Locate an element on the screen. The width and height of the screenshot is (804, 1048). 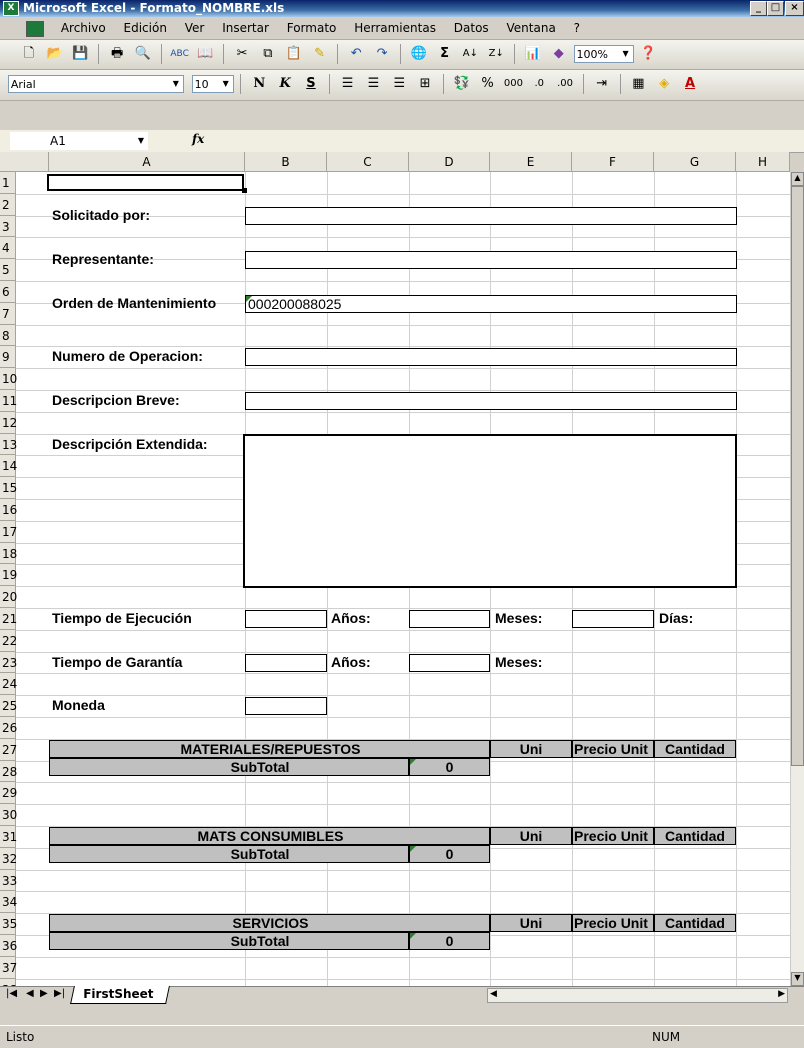
horizontal-scrollbar: ◀ ▶ is located at coordinates (637, 995).